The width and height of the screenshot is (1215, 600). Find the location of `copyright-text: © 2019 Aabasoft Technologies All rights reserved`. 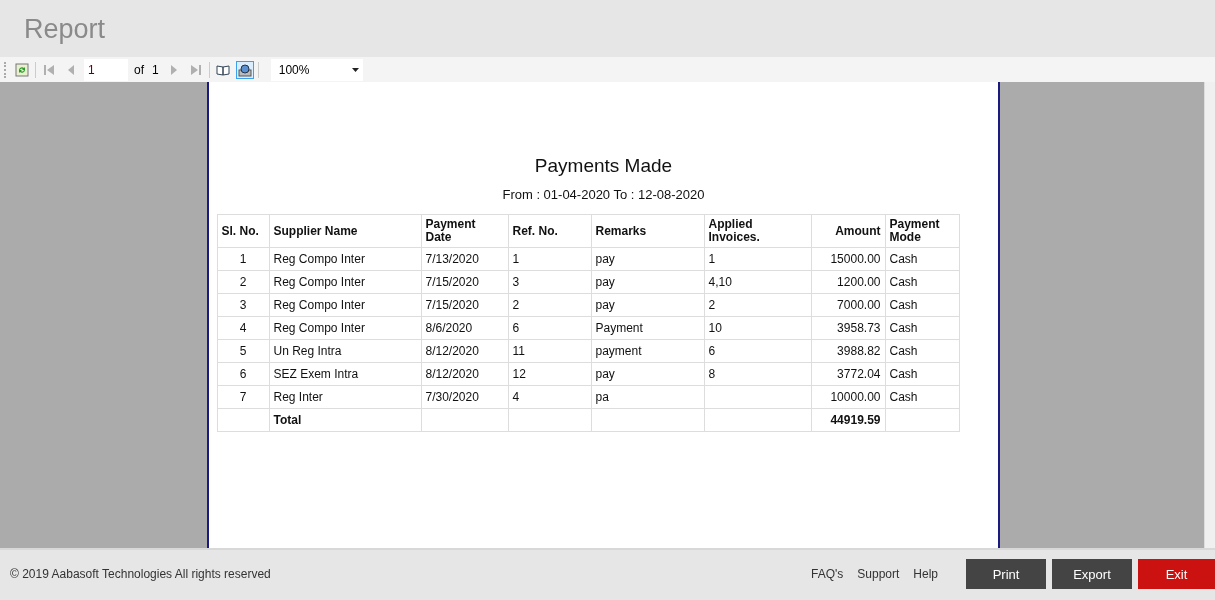

copyright-text: © 2019 Aabasoft Technologies All rights reserved is located at coordinates (140, 574).